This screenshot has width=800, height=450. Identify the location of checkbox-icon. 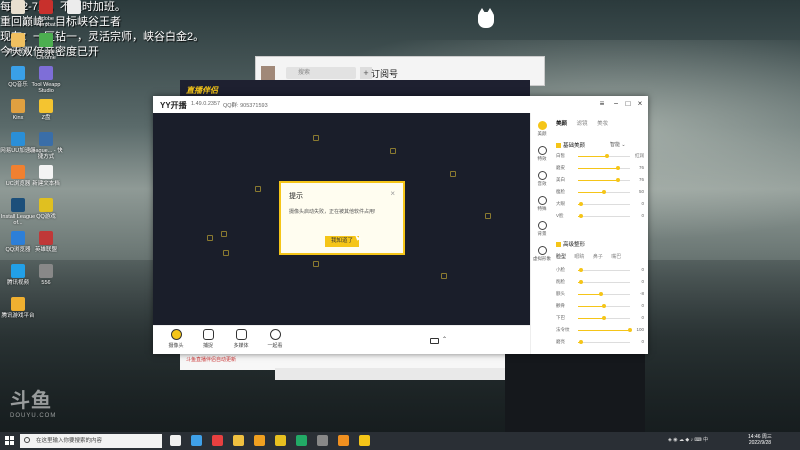
(558, 146).